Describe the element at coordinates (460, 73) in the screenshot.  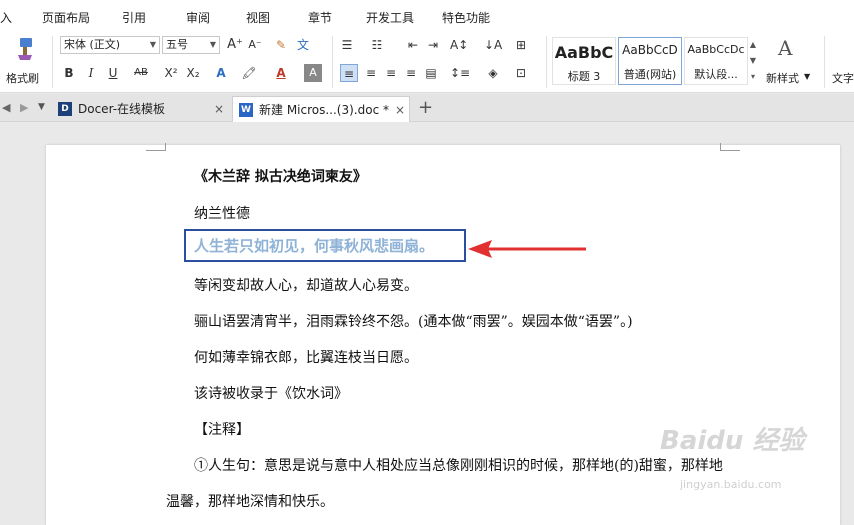
I see `line-spacing-icon: ↕≡` at that location.